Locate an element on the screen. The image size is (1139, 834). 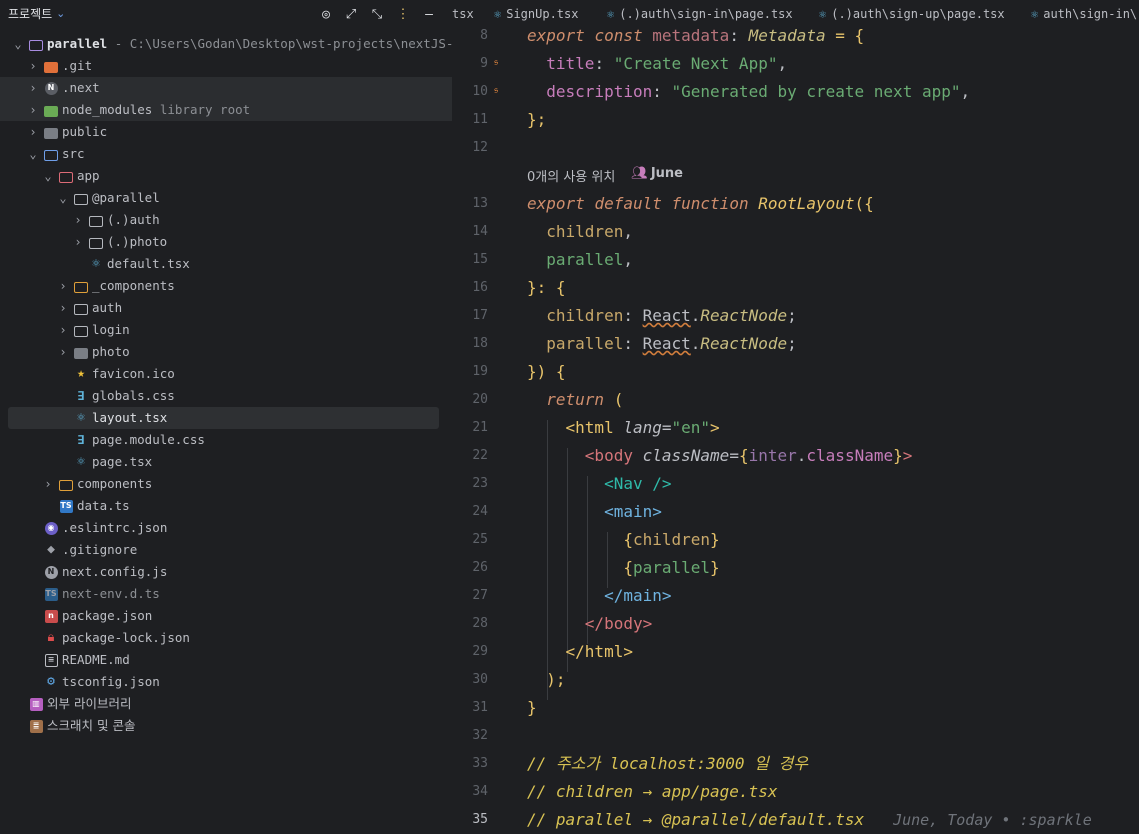
tree-item-photo: › photo is located at coordinates (226, 352).